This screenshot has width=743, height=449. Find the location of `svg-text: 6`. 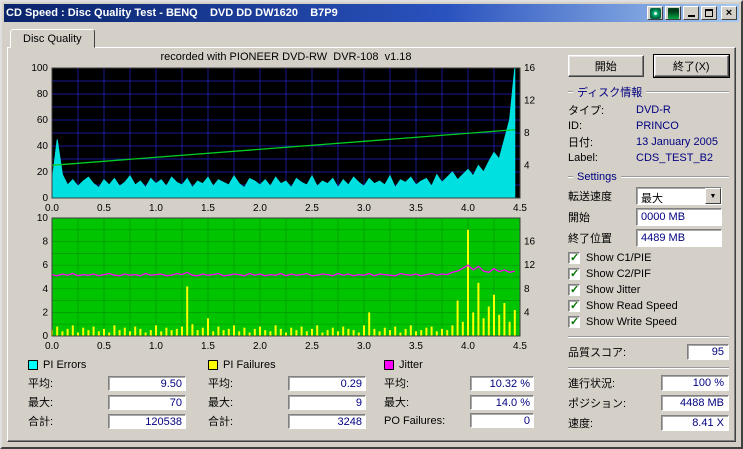

svg-text: 6 is located at coordinates (45, 265).